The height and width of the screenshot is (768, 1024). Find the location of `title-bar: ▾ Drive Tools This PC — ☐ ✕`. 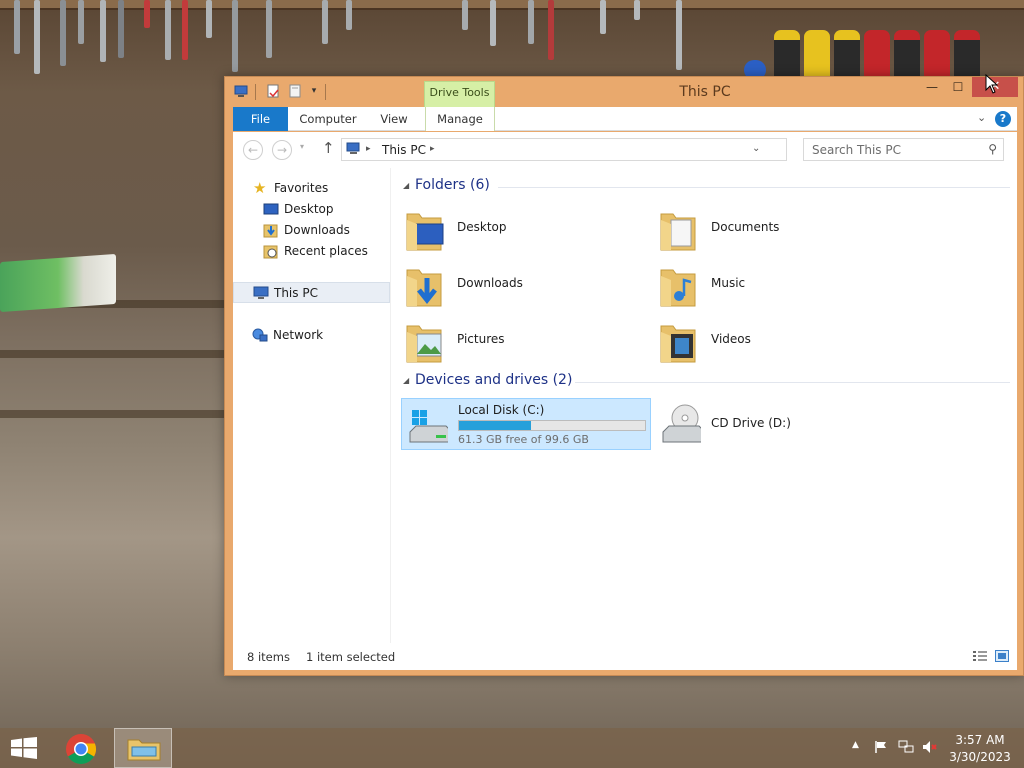

title-bar: ▾ Drive Tools This PC — ☐ ✕ is located at coordinates (624, 92).